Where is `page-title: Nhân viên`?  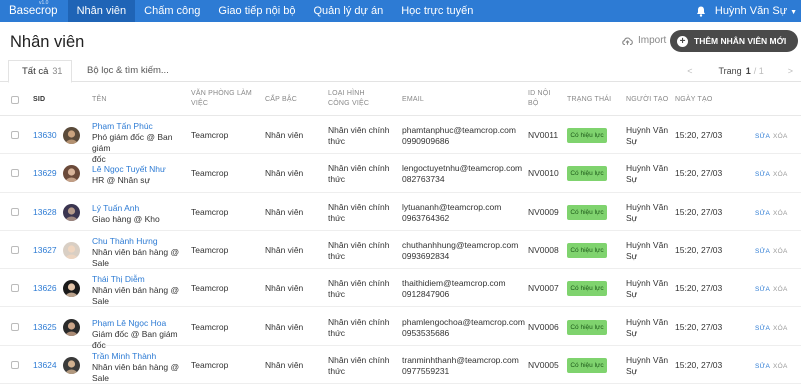
page-title: Nhân viên is located at coordinates (47, 42).